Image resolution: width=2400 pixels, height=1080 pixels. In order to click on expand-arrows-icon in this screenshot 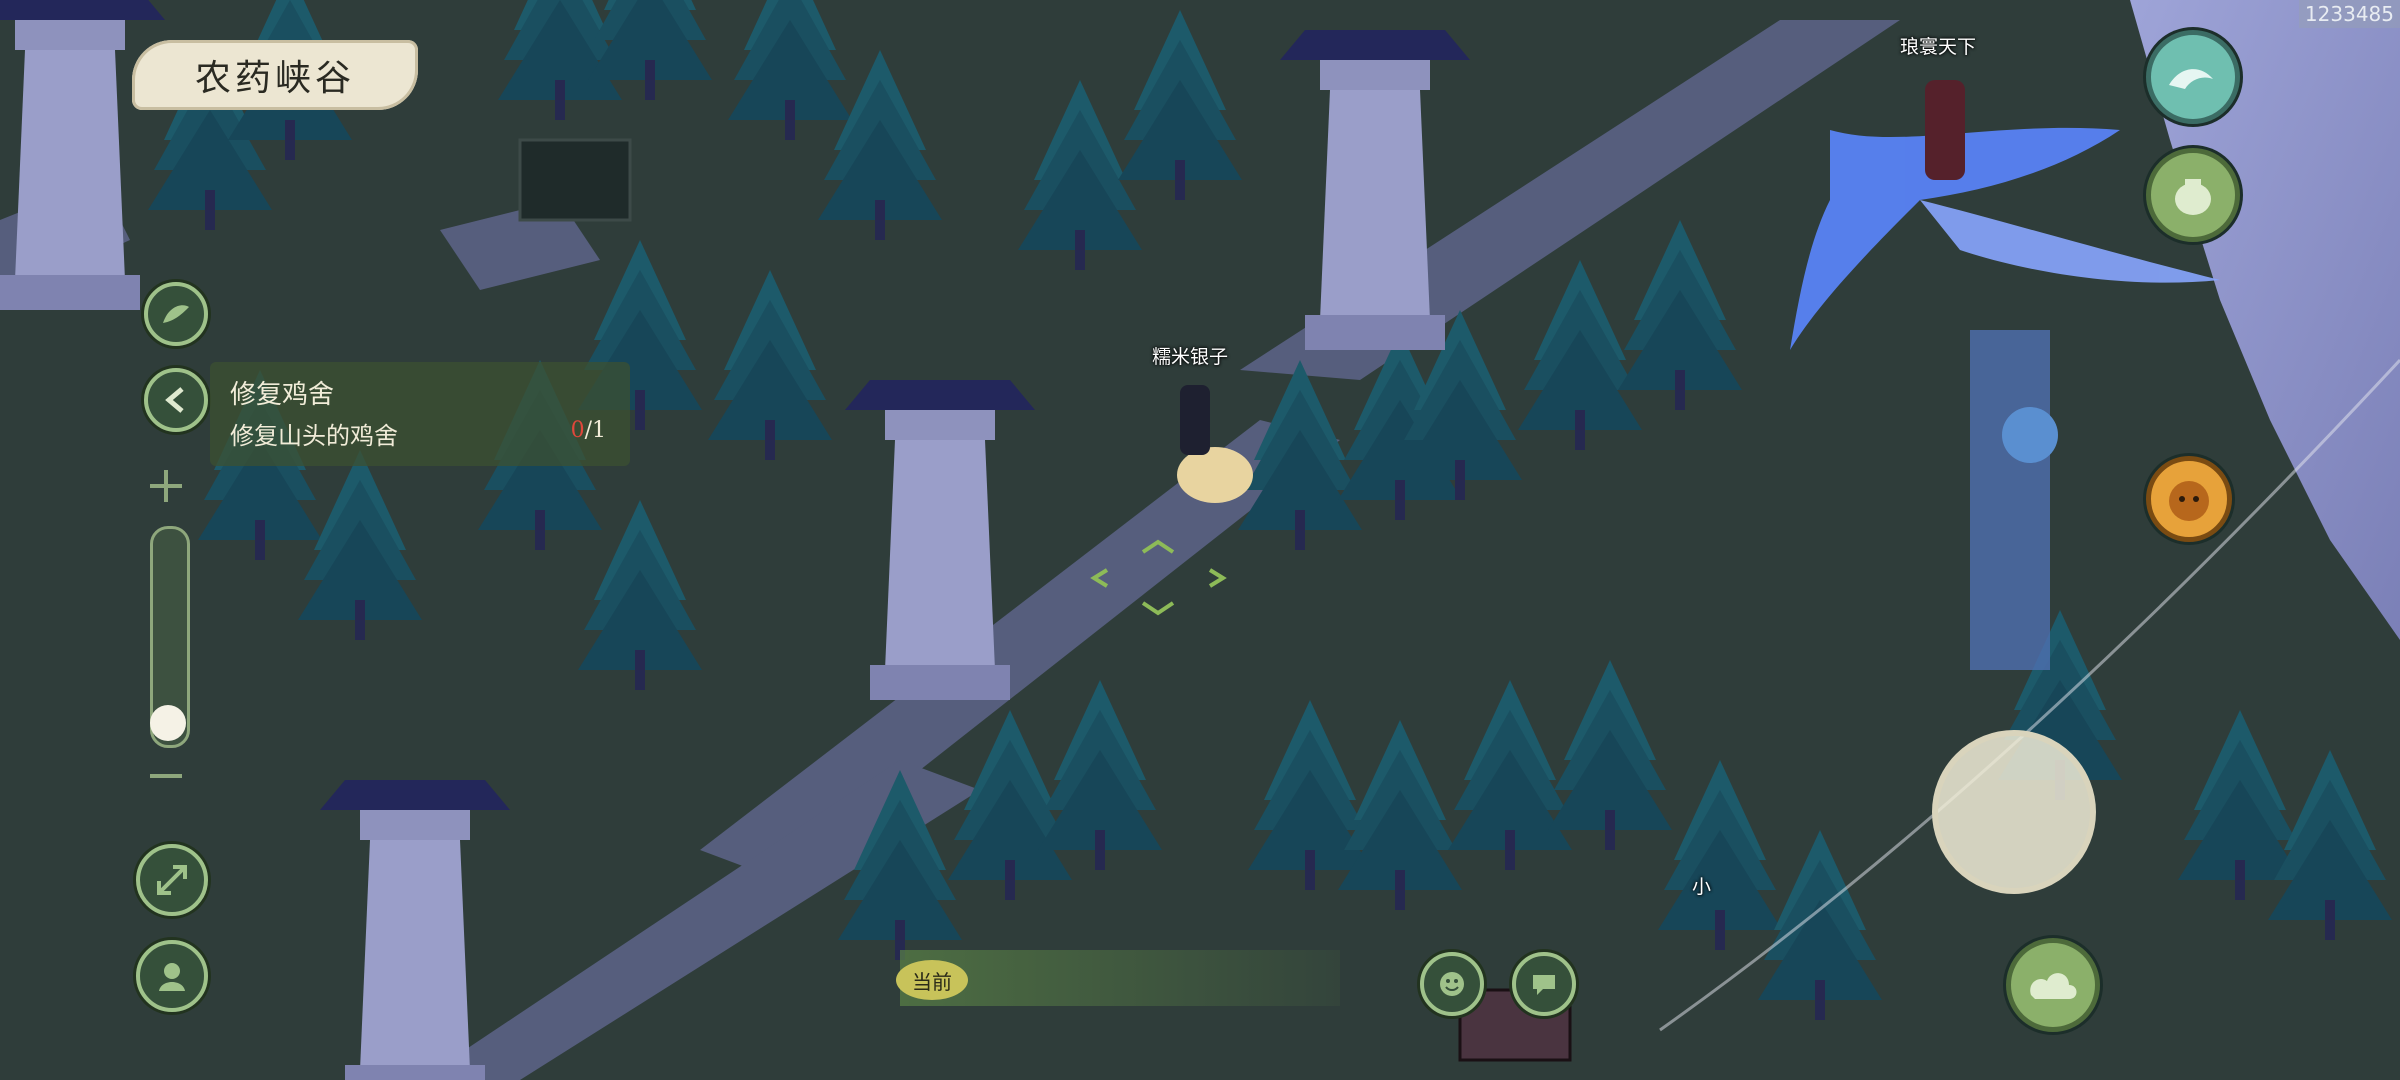, I will do `click(172, 880)`.